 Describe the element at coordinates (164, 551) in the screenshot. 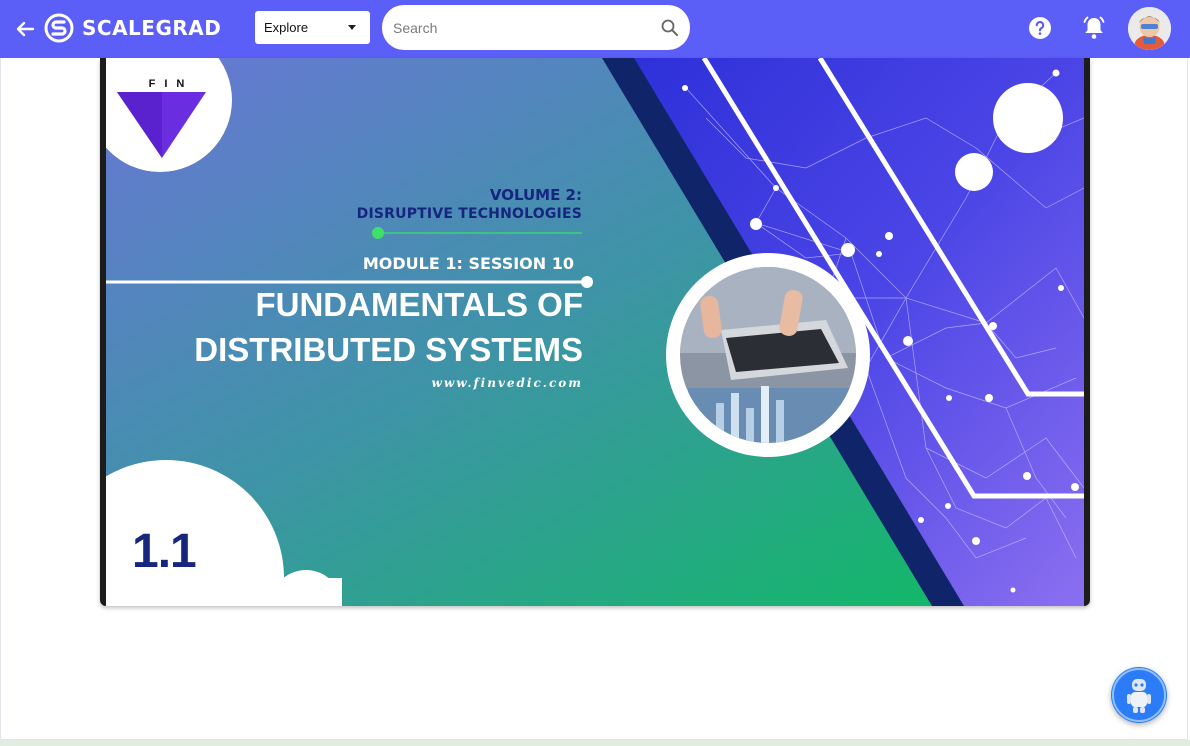

I see `slide-number: 1.1` at that location.